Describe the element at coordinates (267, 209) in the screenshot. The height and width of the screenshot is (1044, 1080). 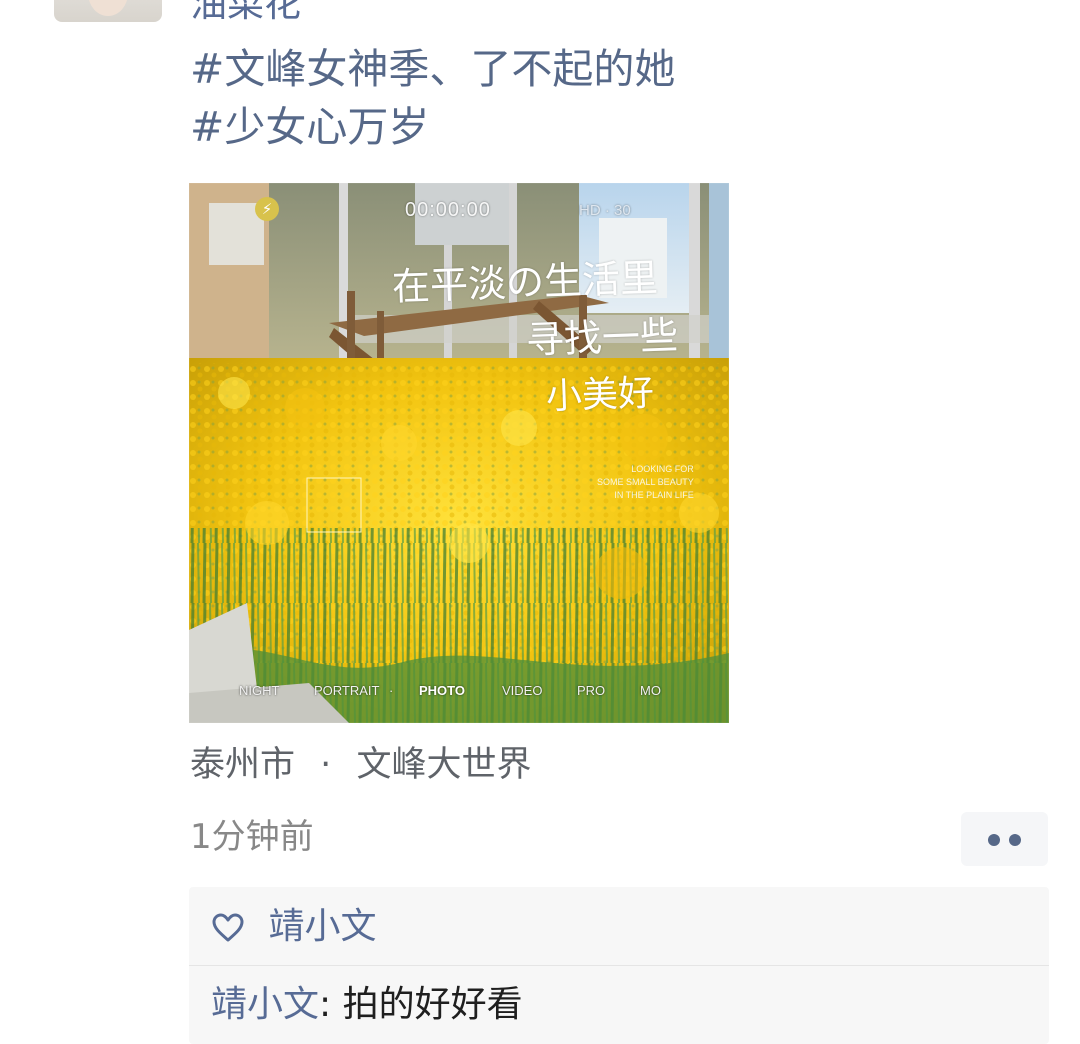
I see `flash-icon: ⚡` at that location.